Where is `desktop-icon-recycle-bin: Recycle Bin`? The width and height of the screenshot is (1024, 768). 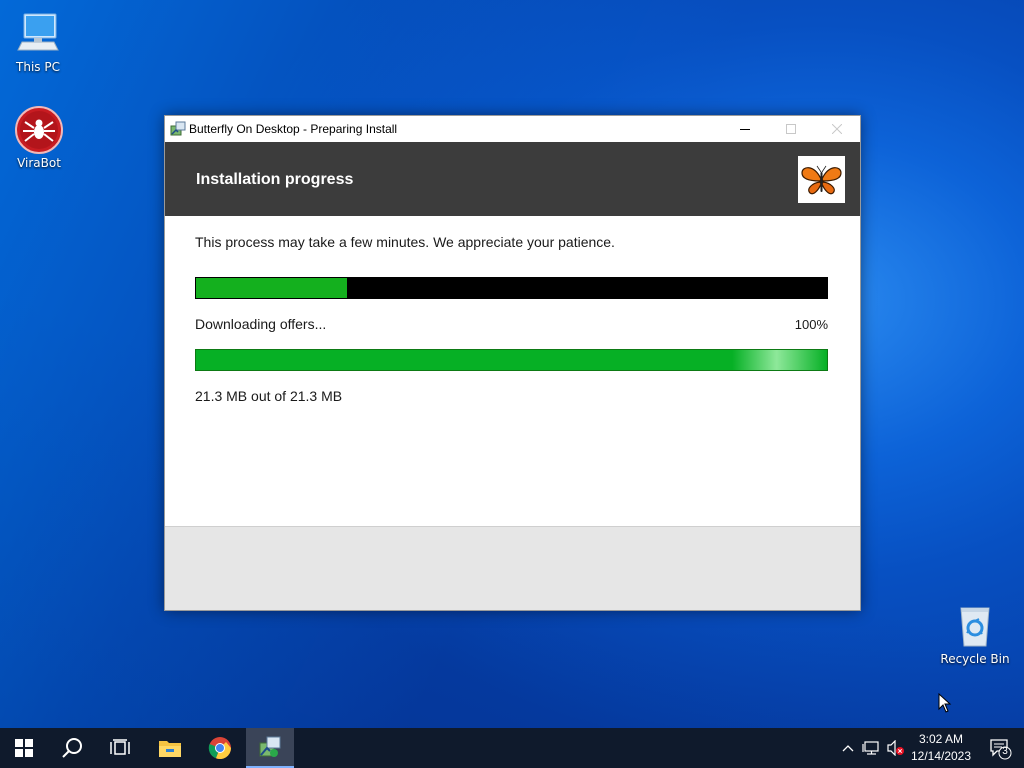
desktop-icon-recycle-bin: Recycle Bin is located at coordinates (975, 634).